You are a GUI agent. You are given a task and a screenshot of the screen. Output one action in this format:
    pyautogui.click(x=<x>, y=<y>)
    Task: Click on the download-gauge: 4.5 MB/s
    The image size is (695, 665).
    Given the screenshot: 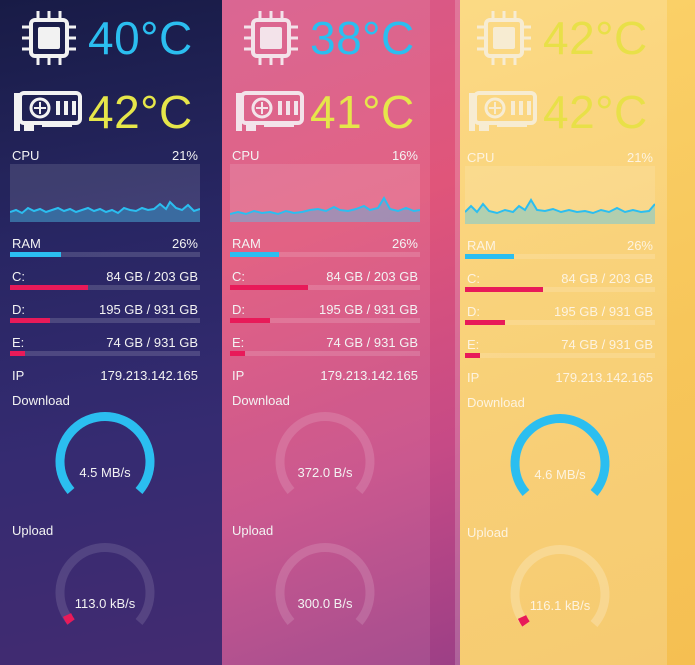 What is the action you would take?
    pyautogui.click(x=105, y=472)
    